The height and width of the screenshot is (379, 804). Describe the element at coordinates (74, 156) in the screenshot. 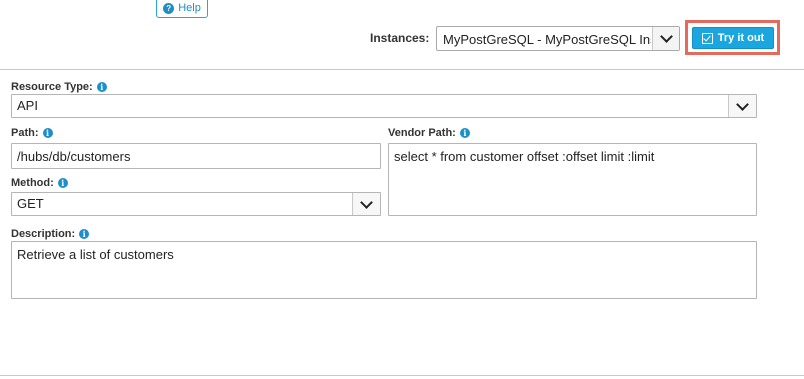

I see `path-value: /hubs/db/customers` at that location.